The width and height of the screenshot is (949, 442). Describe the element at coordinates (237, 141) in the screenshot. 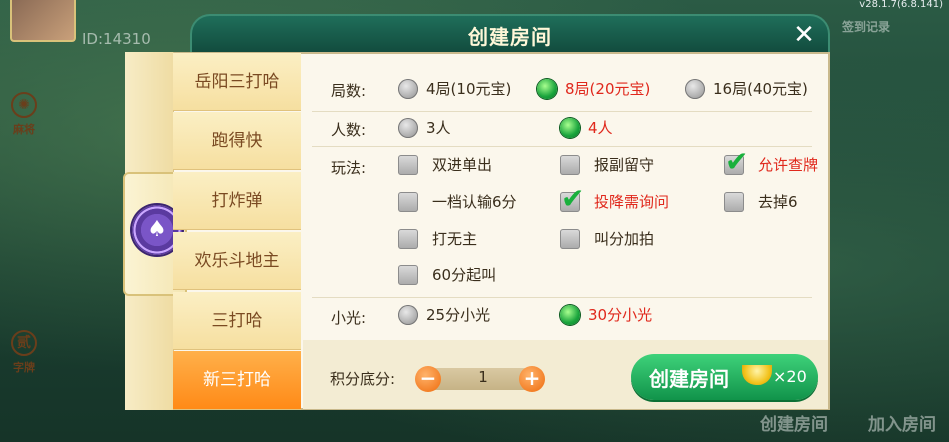

I see `tab-paodekuai: 跑得快` at that location.